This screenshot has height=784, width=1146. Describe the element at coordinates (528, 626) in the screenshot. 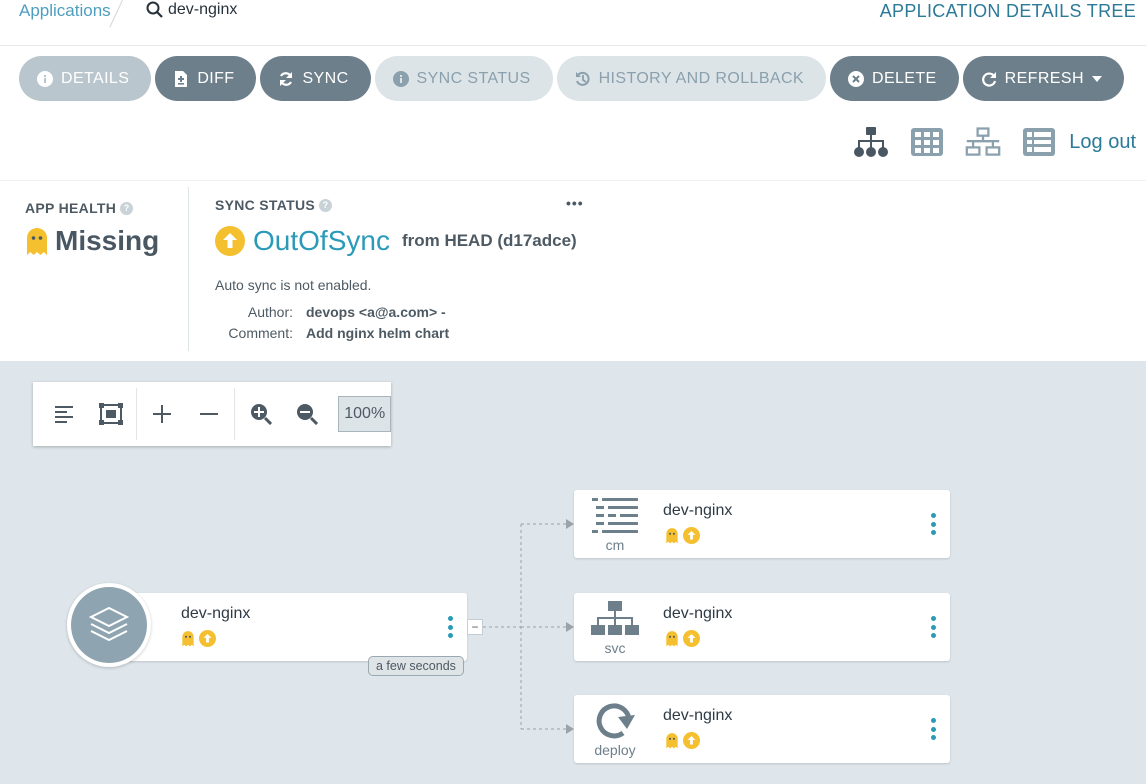

I see `graph-edges` at that location.